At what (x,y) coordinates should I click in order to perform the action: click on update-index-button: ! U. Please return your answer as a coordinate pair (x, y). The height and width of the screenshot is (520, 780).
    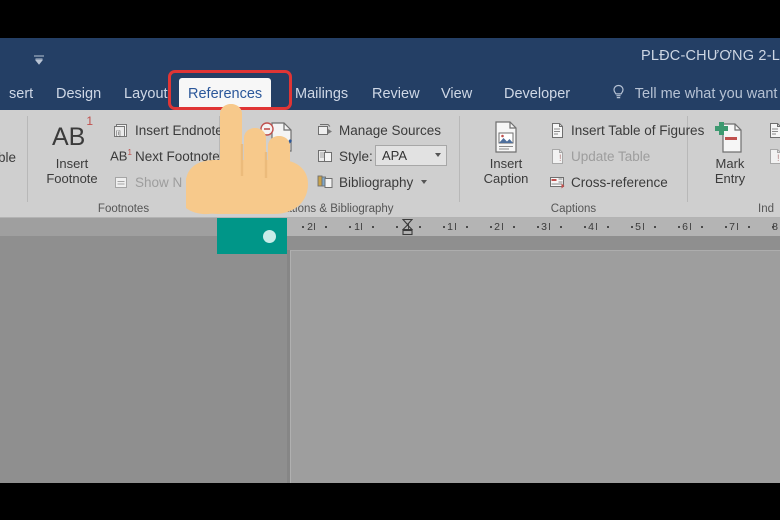
    Looking at the image, I should click on (773, 156).